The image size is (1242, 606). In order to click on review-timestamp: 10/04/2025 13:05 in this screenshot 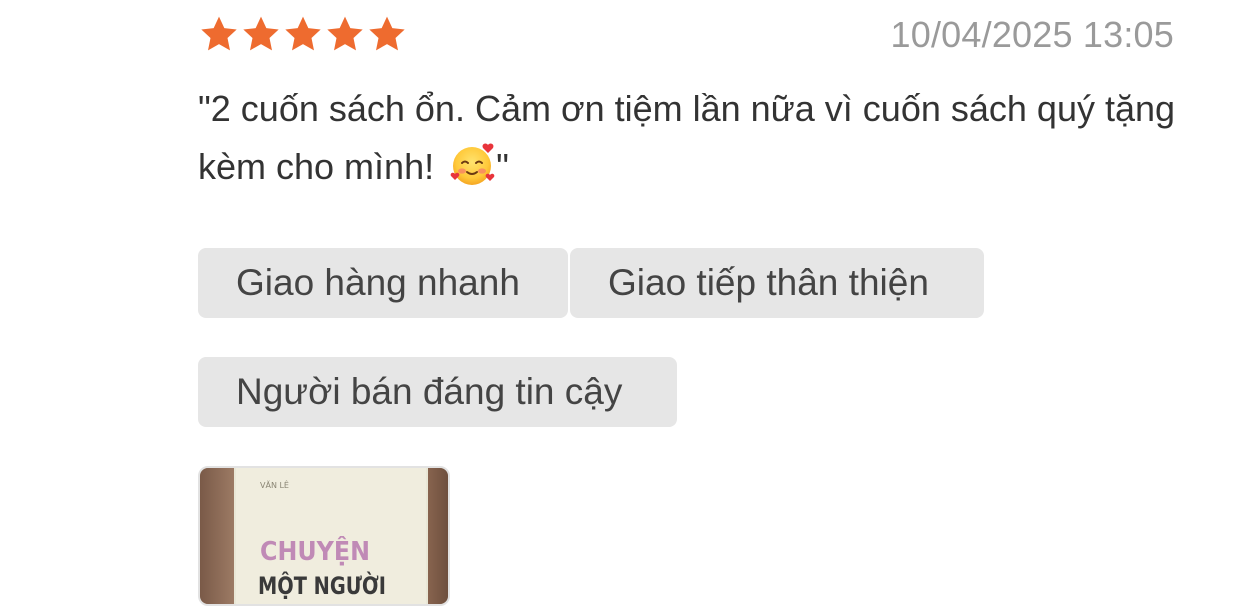, I will do `click(1032, 34)`.